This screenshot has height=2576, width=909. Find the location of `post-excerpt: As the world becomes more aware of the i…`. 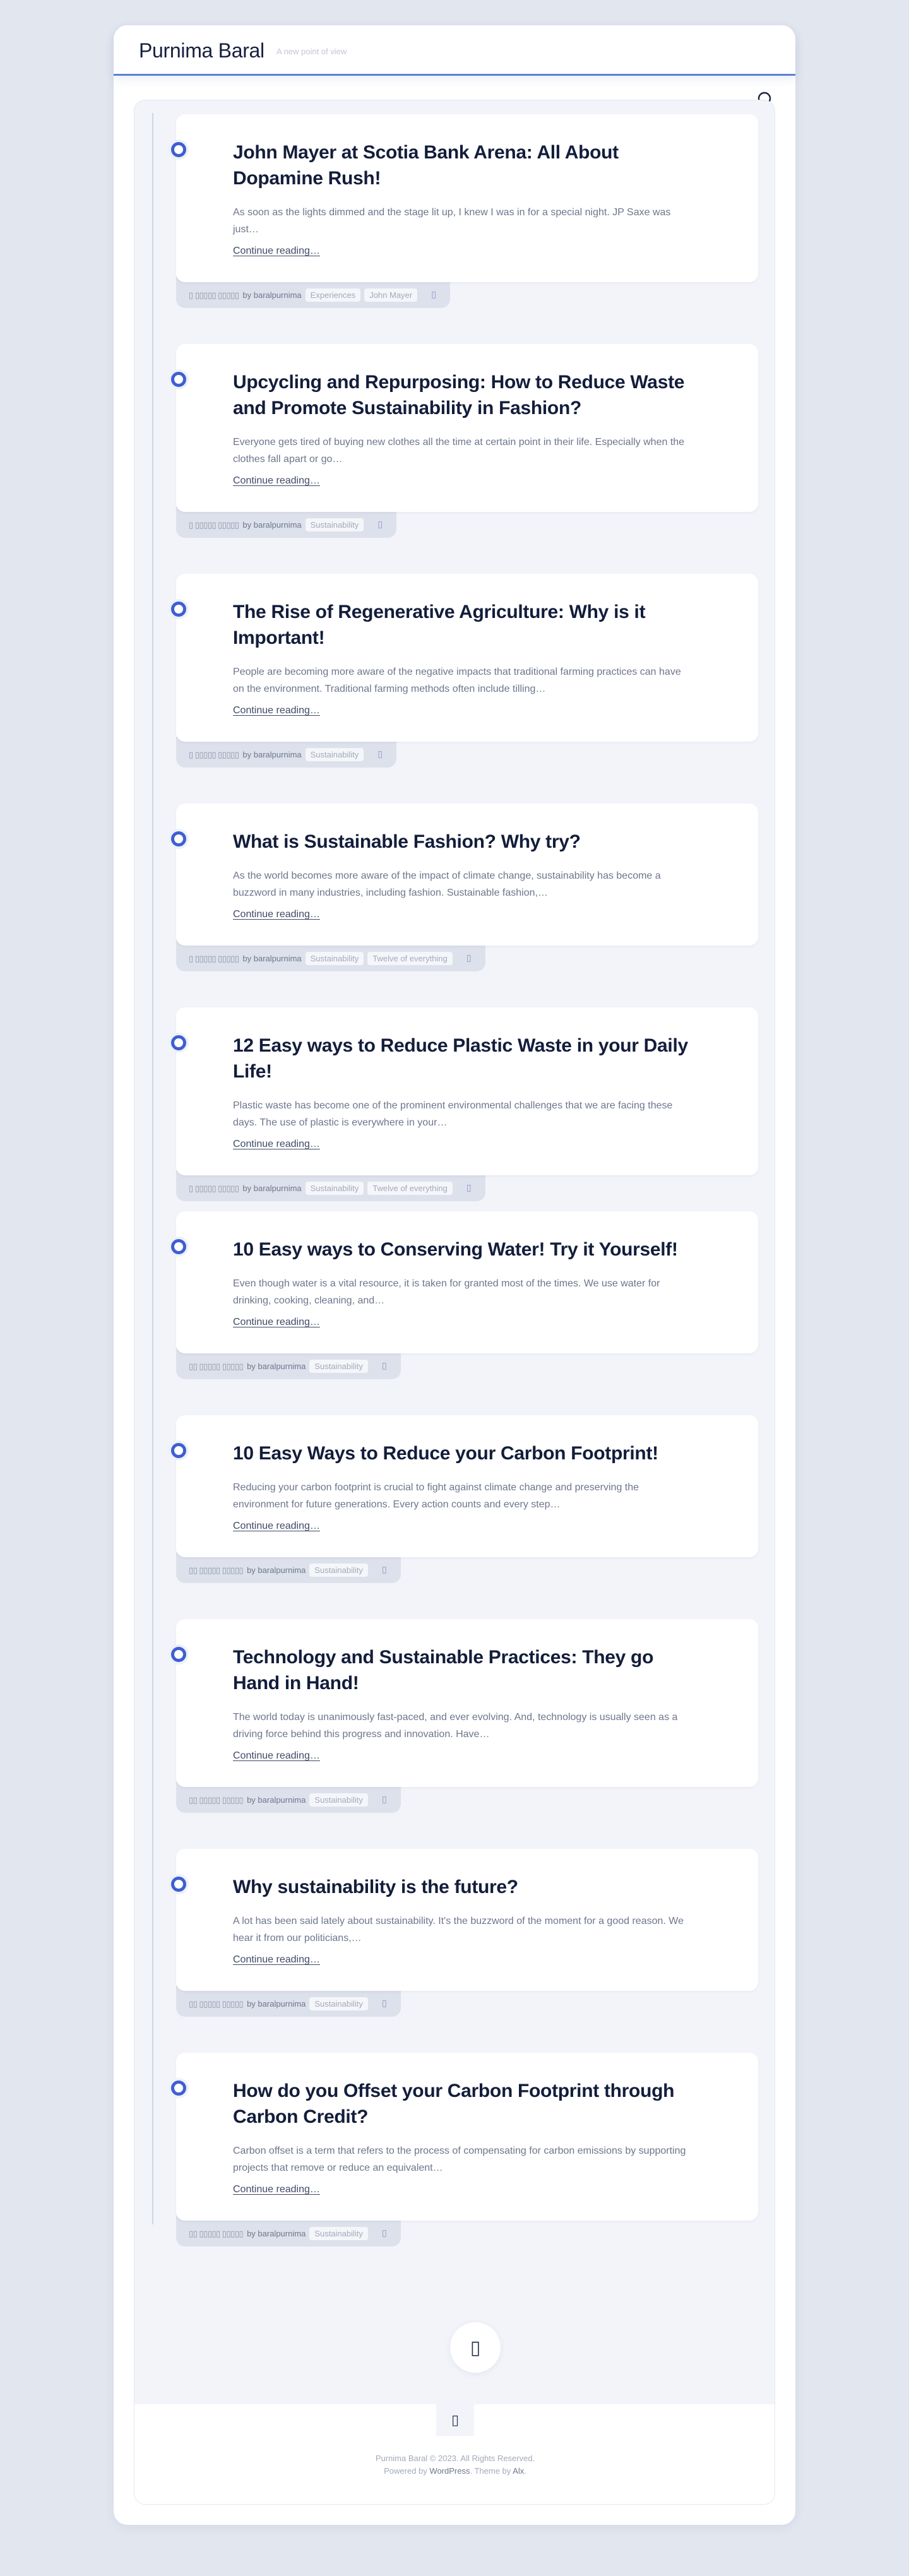

post-excerpt: As the world becomes more aware of the i… is located at coordinates (447, 884).